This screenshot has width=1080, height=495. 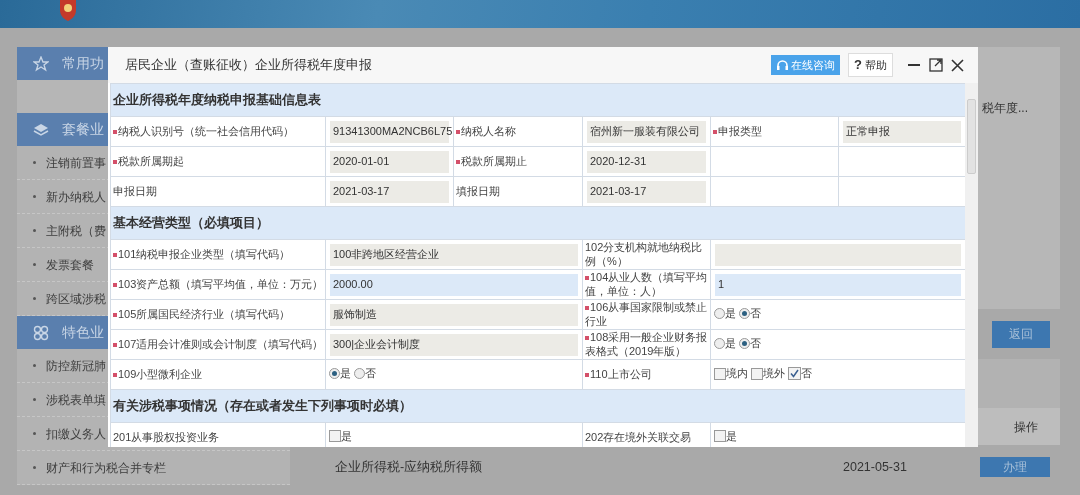 I want to click on input-field: 正常申报, so click(x=902, y=131).